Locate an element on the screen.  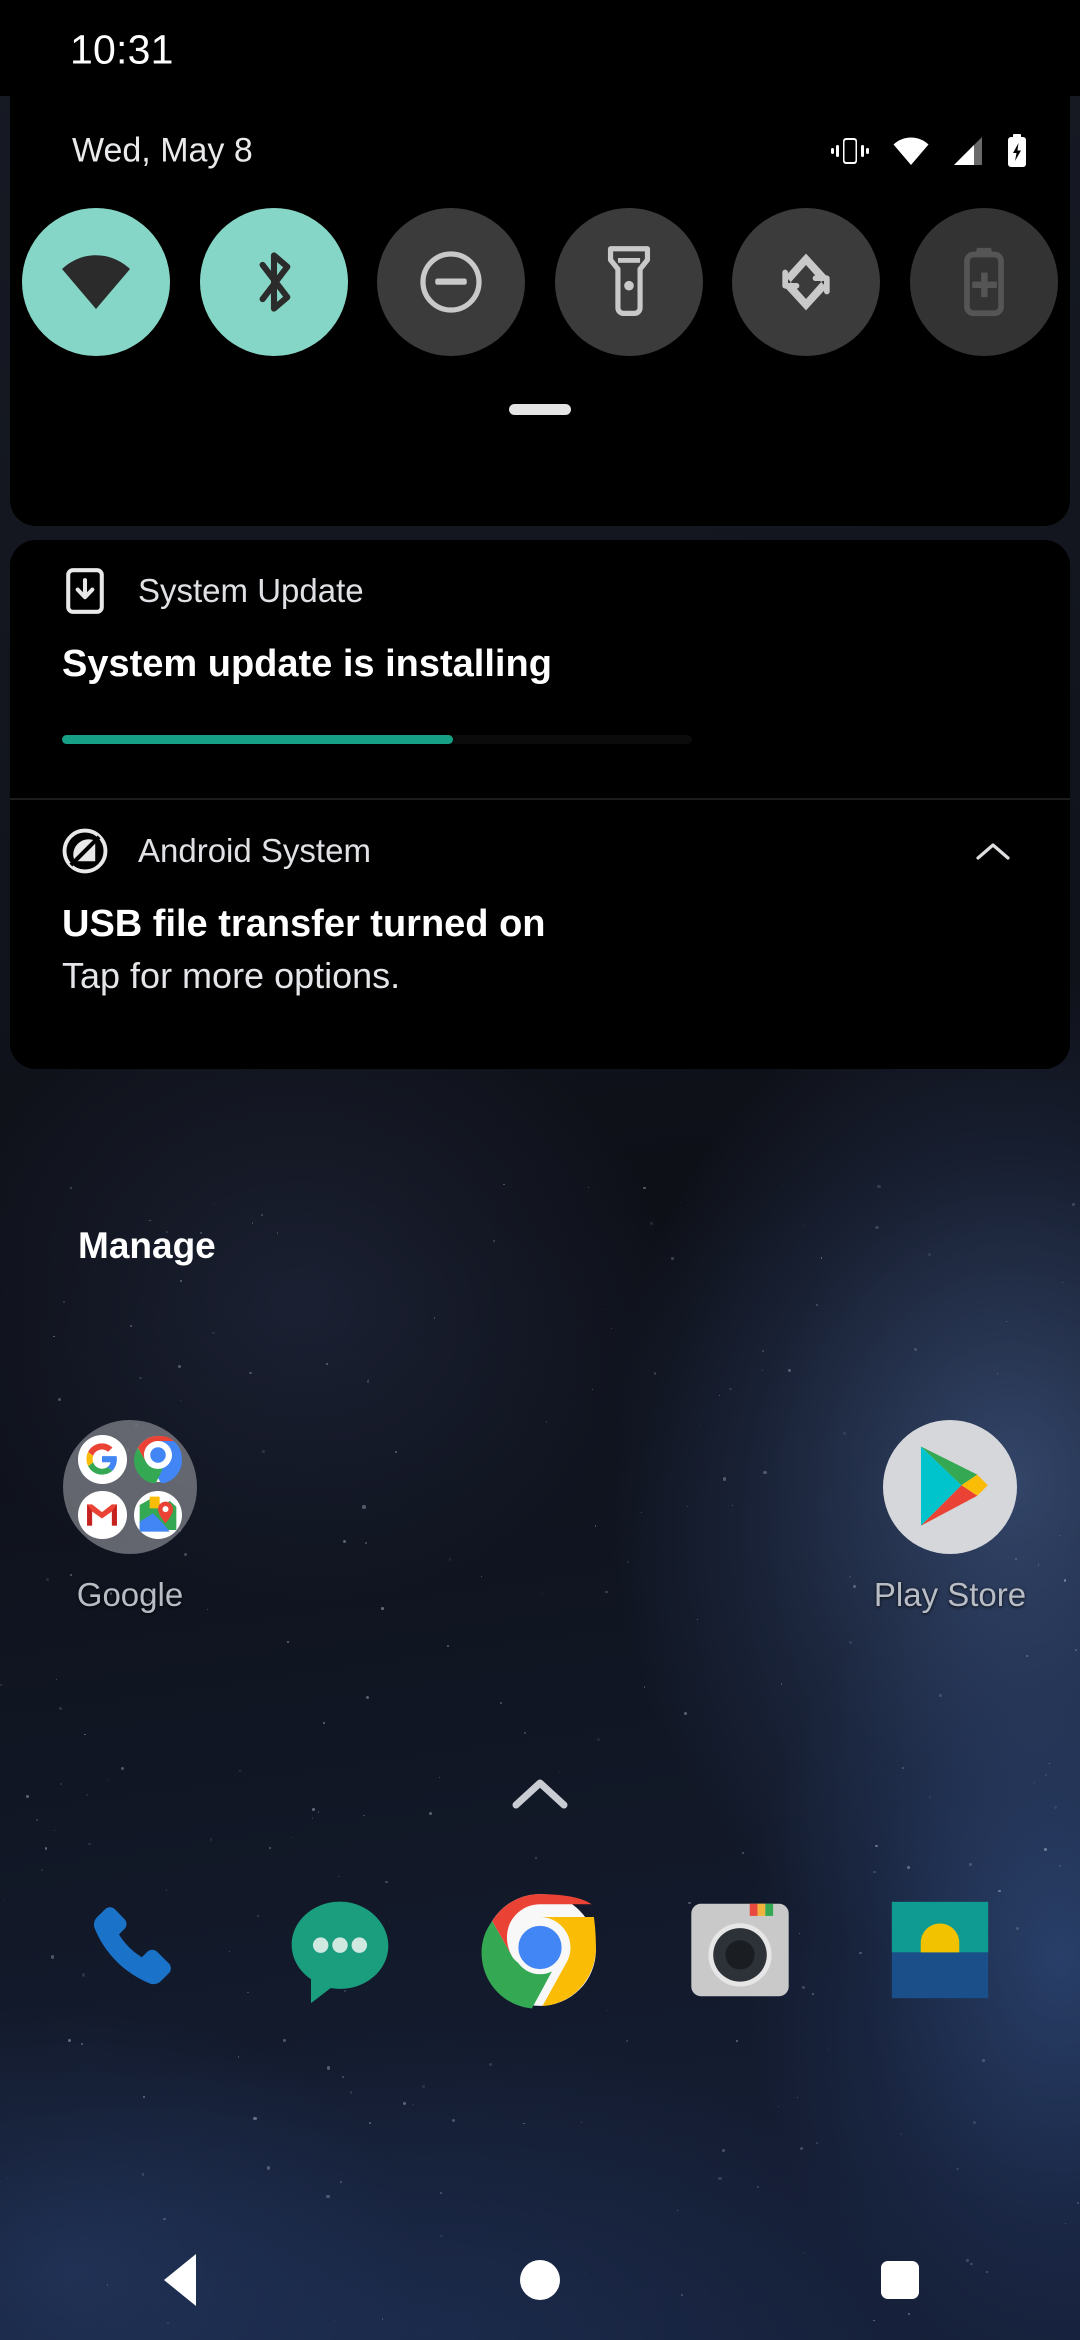
flashlight-icon is located at coordinates (628, 281).